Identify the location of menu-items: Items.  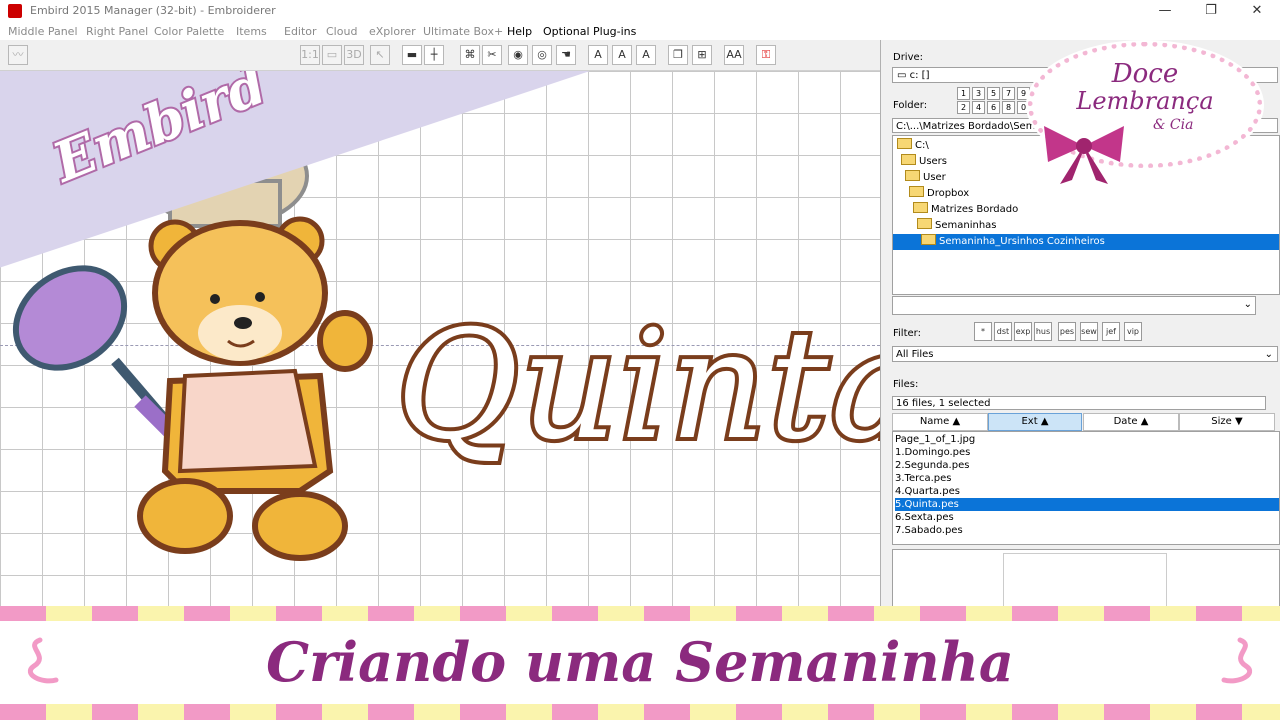
(251, 31).